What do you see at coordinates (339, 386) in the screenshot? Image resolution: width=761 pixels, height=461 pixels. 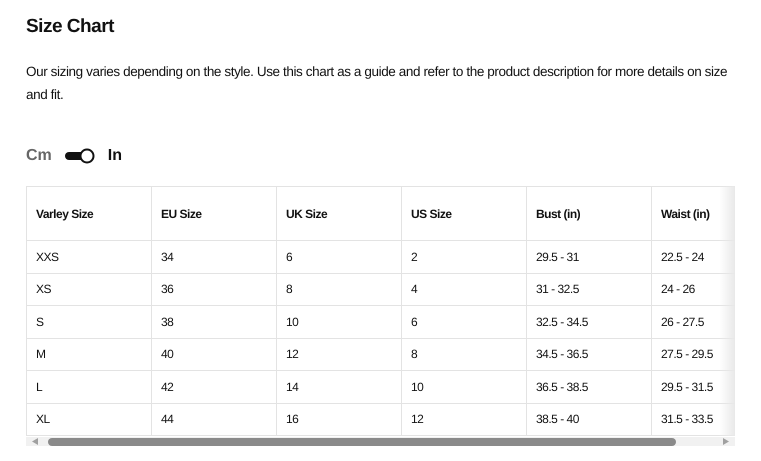 I see `table-cell: 14` at bounding box center [339, 386].